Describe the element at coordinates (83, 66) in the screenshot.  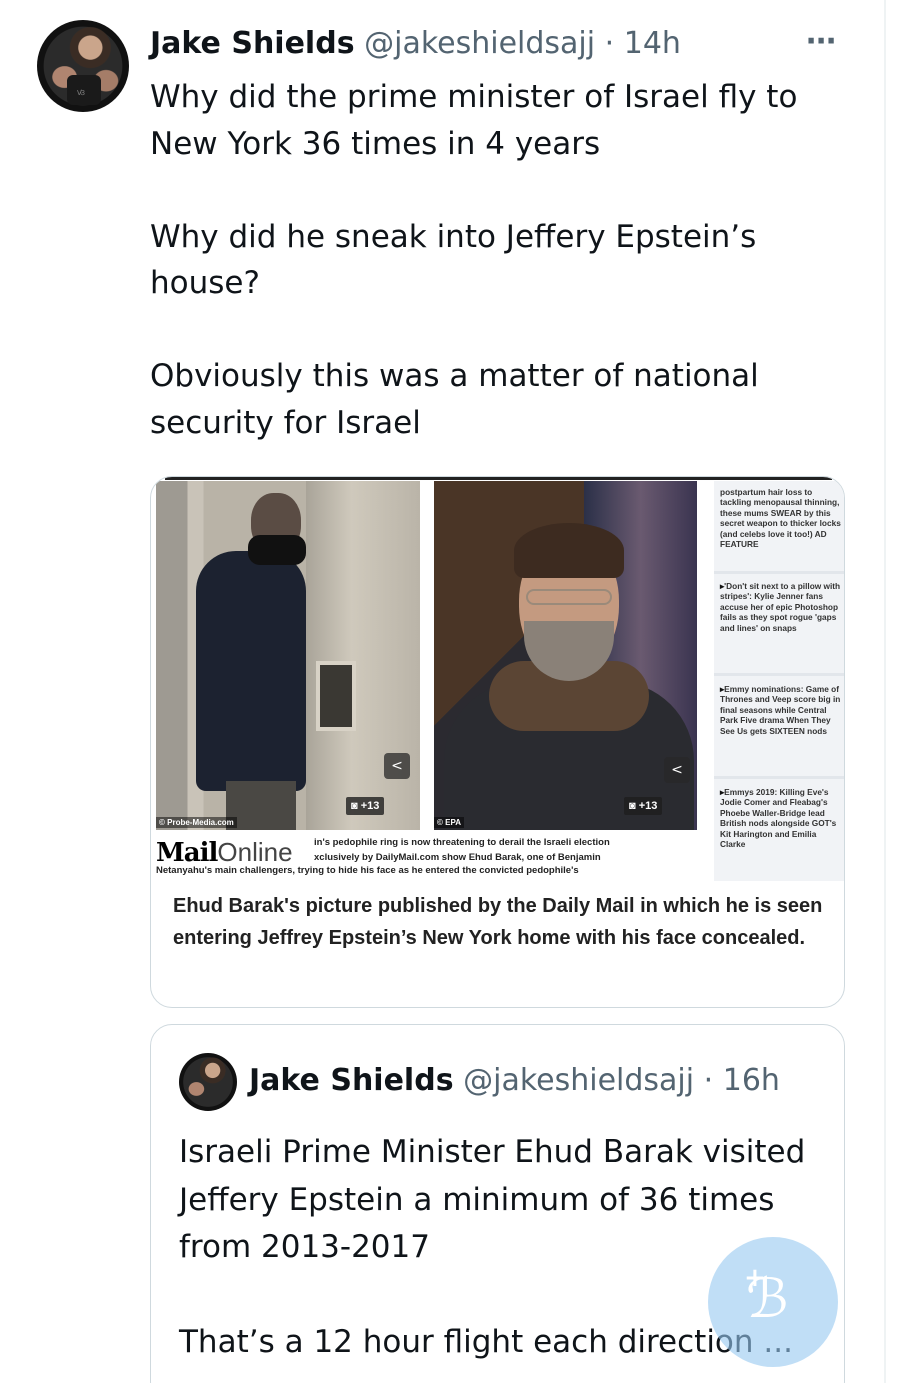
I see `author-avatar: ꟃ` at that location.